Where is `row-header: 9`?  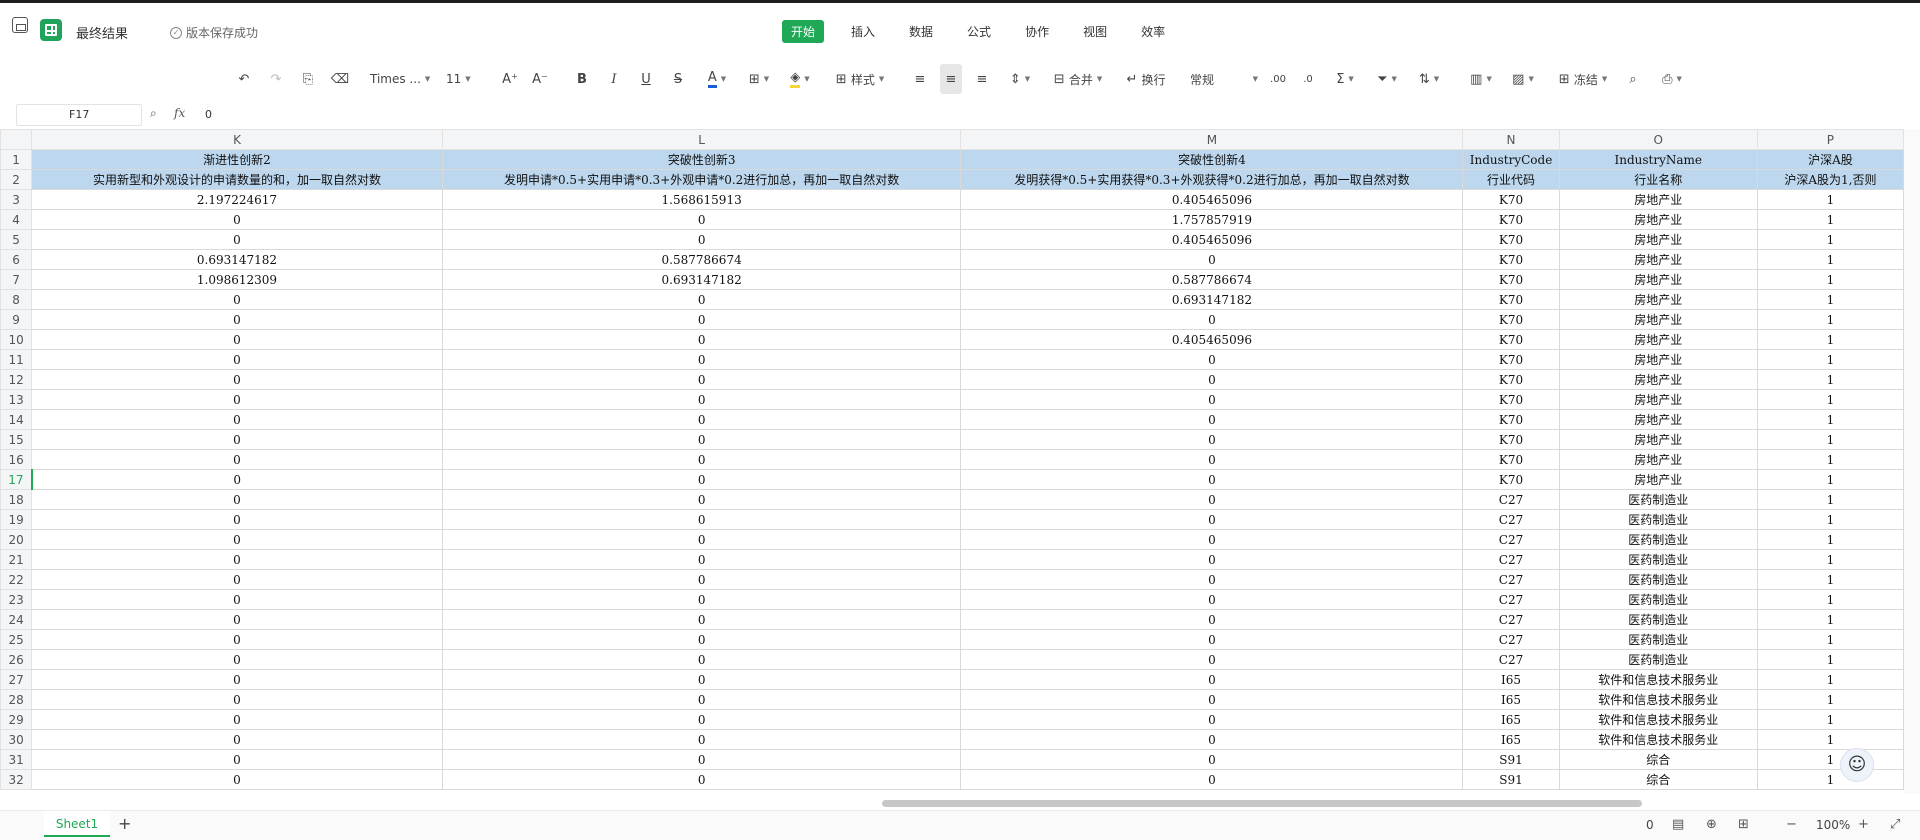 row-header: 9 is located at coordinates (16, 319).